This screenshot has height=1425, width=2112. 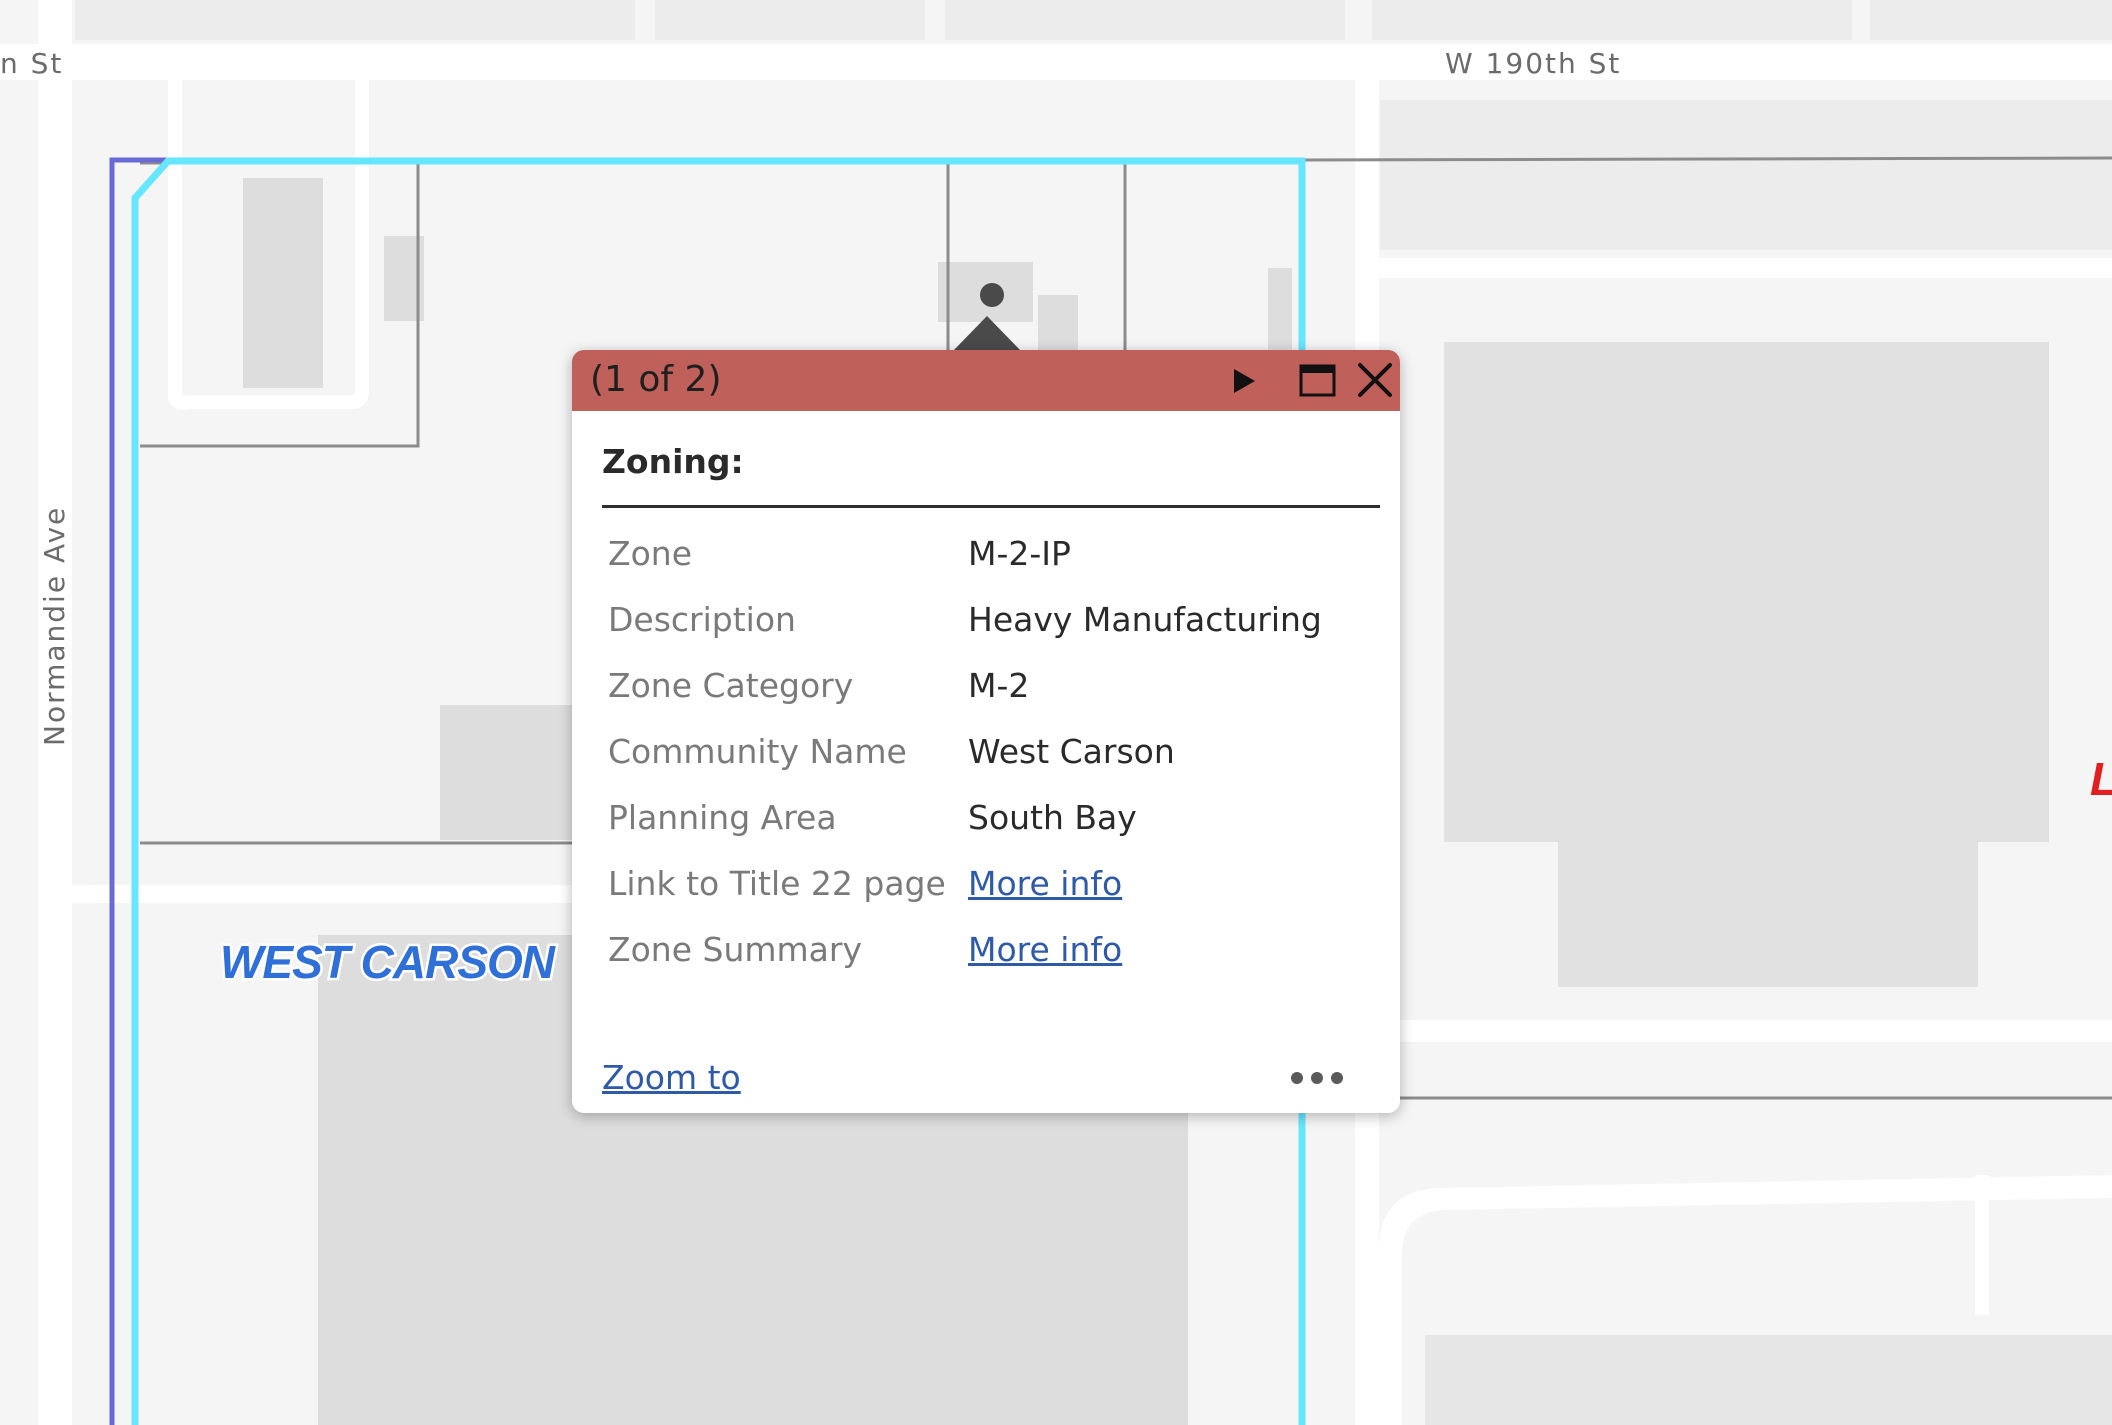 What do you see at coordinates (1045, 950) in the screenshot?
I see `zone-summary-more-info-link: More info` at bounding box center [1045, 950].